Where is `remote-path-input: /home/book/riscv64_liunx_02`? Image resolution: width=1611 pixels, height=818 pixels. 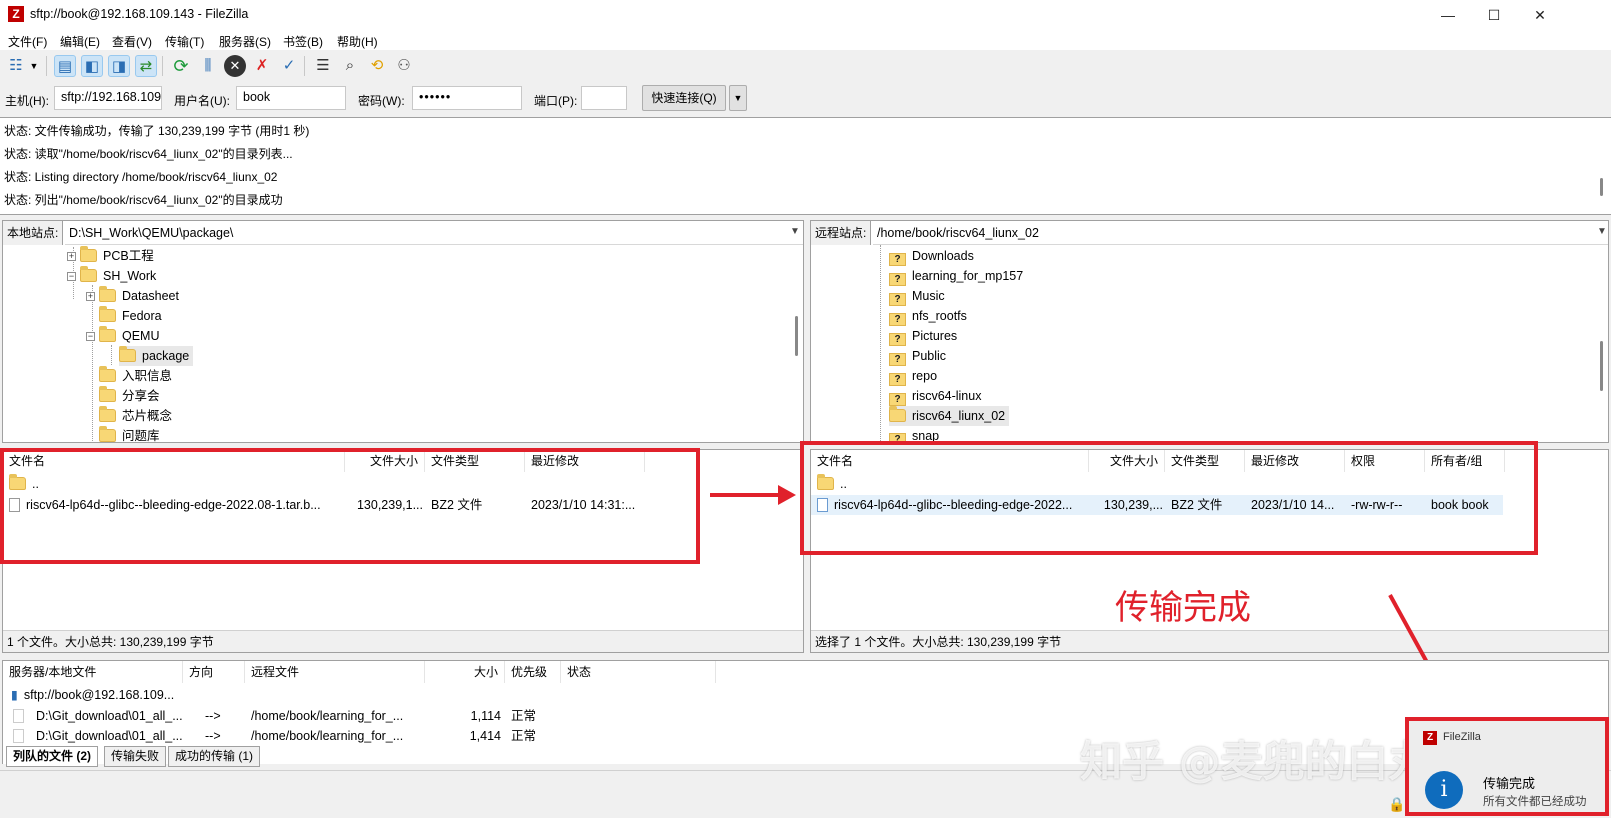
remote-path-input: /home/book/riscv64_liunx_02 is located at coordinates (1240, 233).